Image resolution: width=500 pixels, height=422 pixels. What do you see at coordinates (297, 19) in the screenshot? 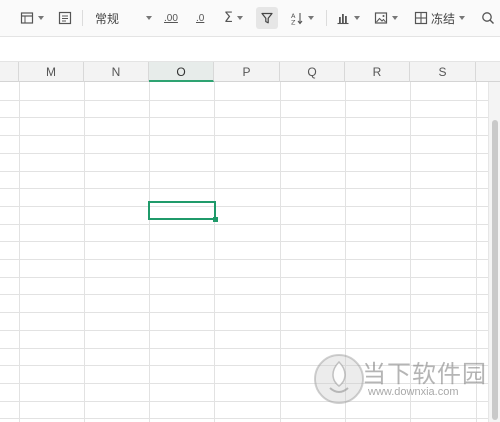
I see `sort-icon: A Z` at bounding box center [297, 19].